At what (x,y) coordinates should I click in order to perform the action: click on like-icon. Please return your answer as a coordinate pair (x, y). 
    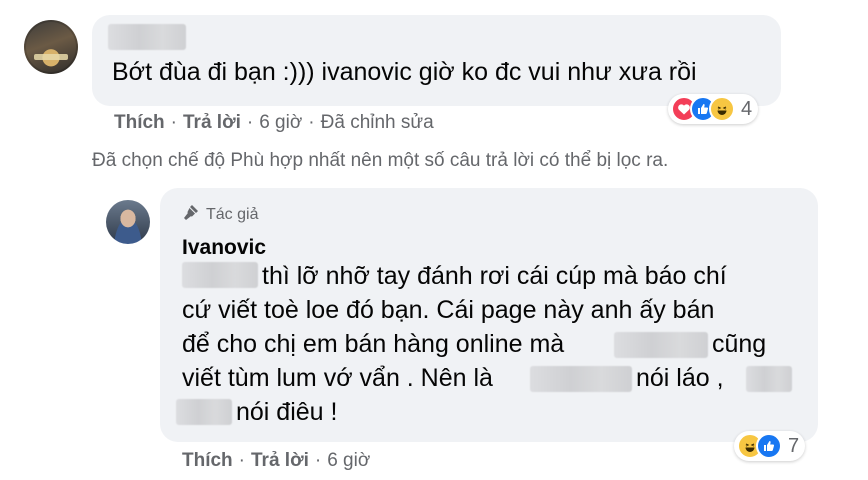
    Looking at the image, I should click on (769, 446).